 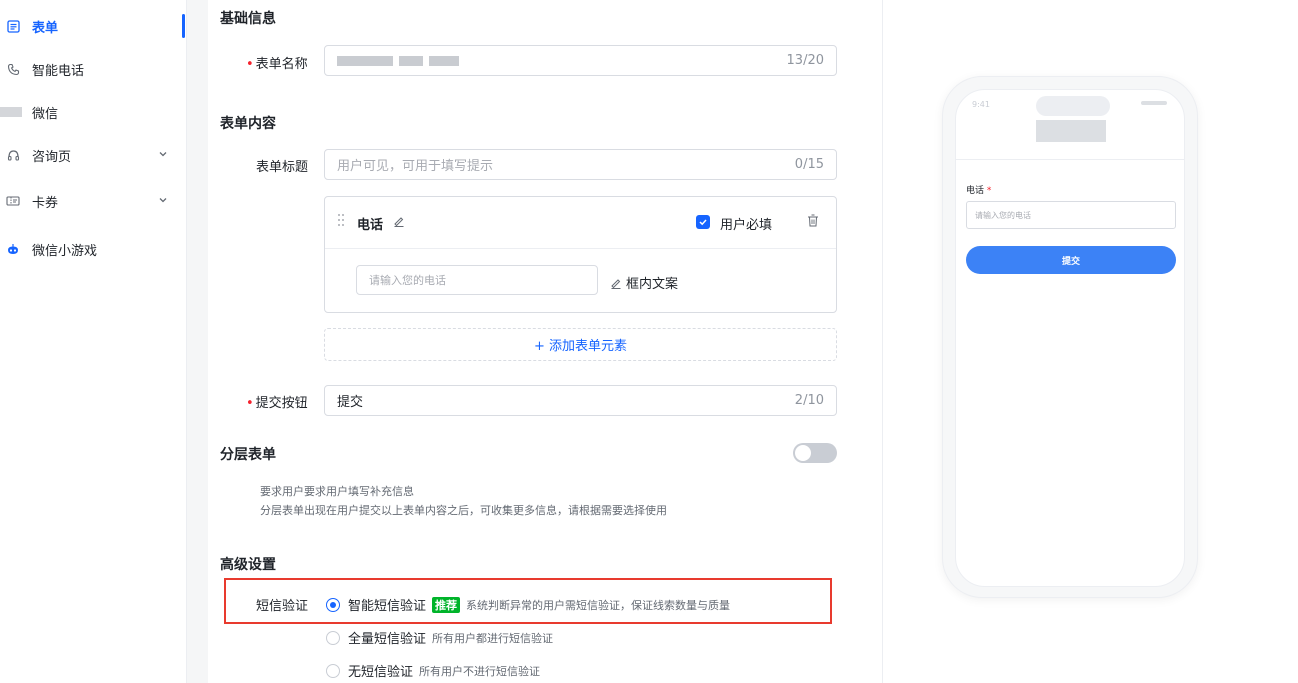 I want to click on section-title-content: 表单内容, so click(x=248, y=124).